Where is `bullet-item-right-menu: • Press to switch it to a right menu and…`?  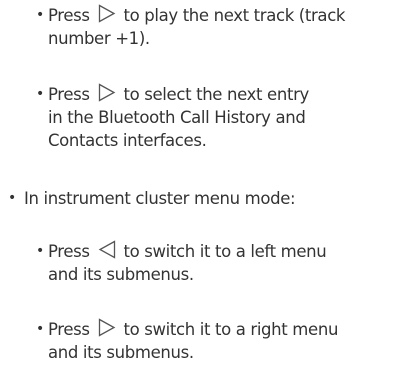 bullet-item-right-menu: • Press to switch it to a right menu and… is located at coordinates (187, 341).